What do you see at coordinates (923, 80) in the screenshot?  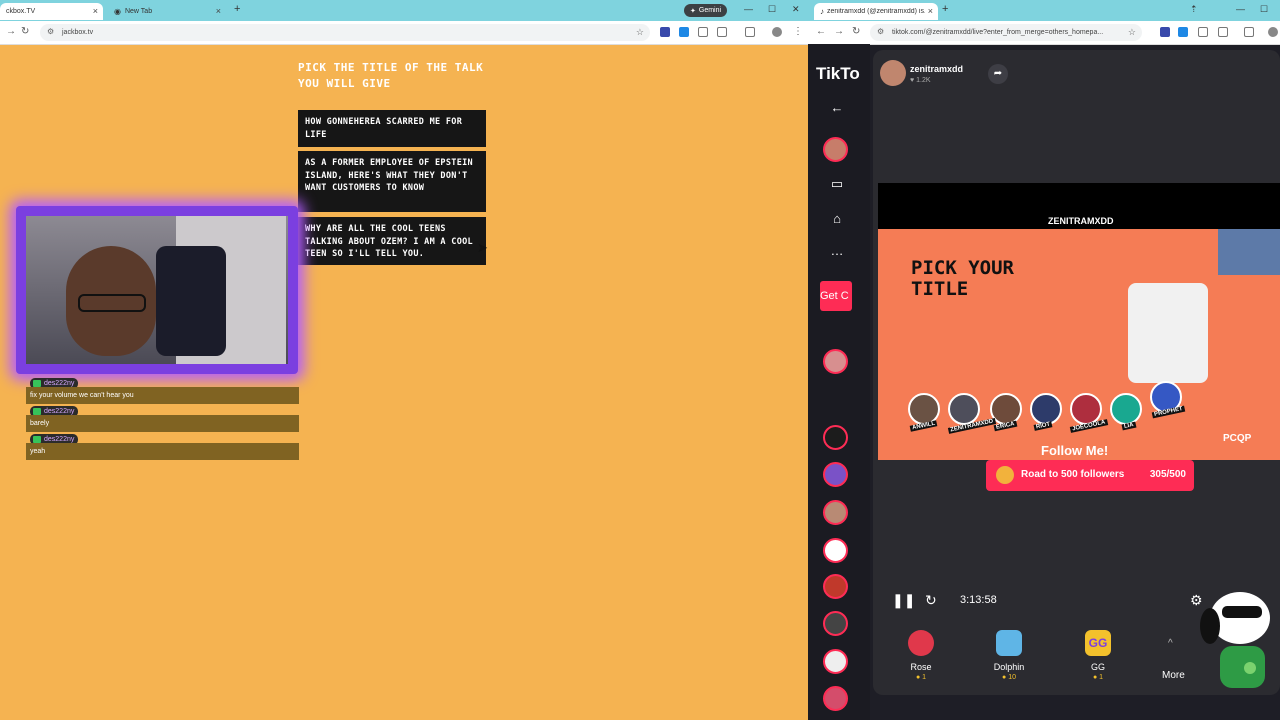 I see `host-likes-count: 1.2K` at bounding box center [923, 80].